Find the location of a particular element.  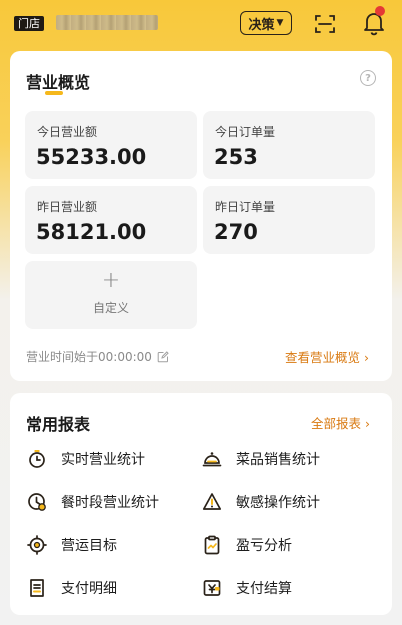

clipboard-chart-icon is located at coordinates (212, 545).